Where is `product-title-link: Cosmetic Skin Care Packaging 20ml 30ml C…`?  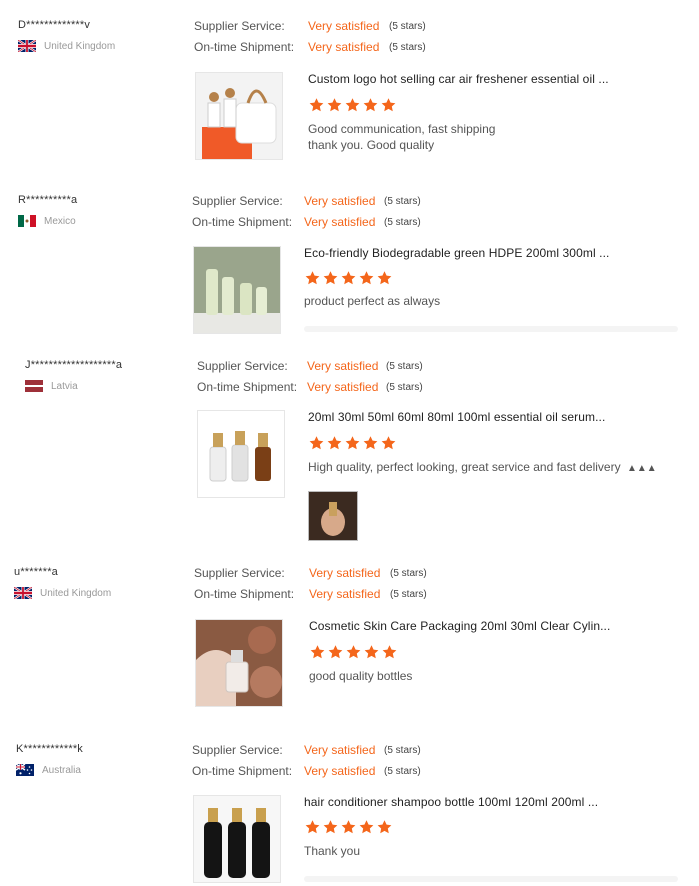
product-title-link: Cosmetic Skin Care Packaging 20ml 30ml C… is located at coordinates (459, 626).